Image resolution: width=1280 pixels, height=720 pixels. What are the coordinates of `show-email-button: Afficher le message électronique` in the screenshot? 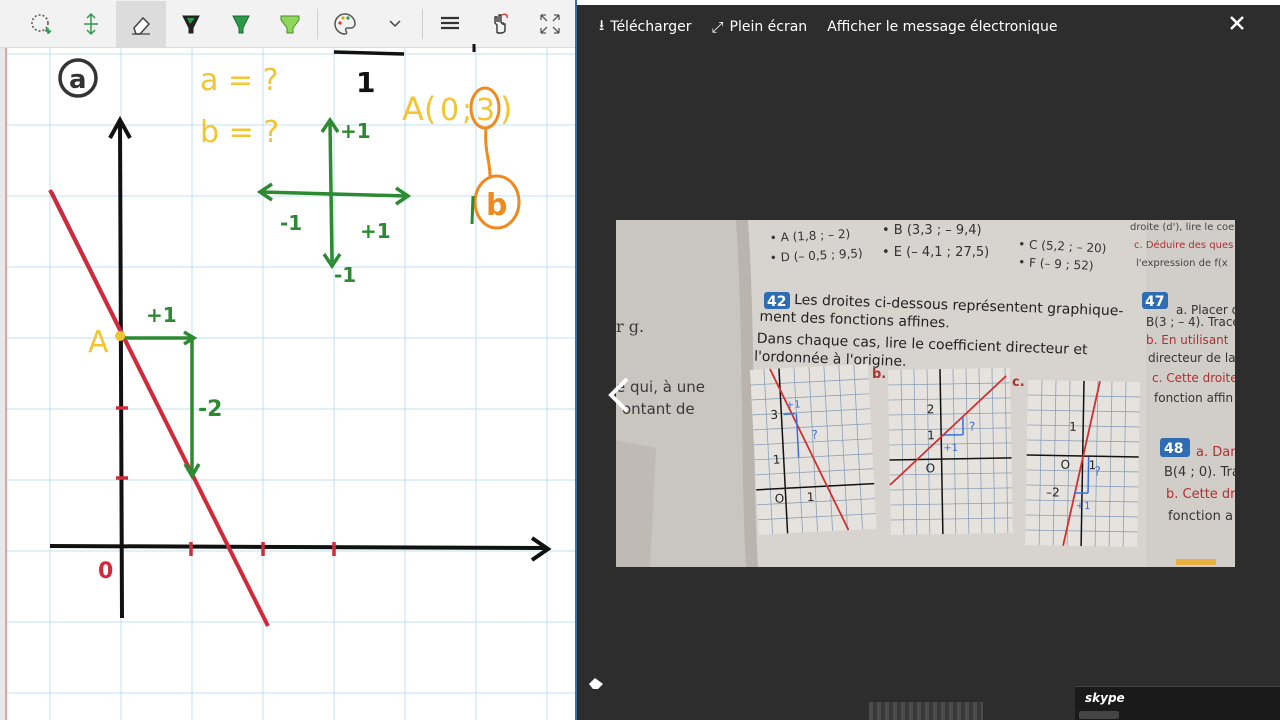 It's located at (942, 27).